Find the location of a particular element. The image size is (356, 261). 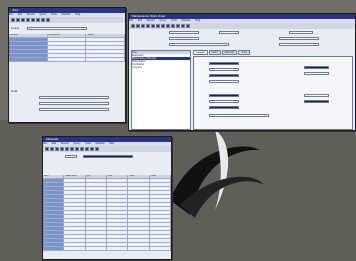

tree-item: Inventory is located at coordinates (161, 67).